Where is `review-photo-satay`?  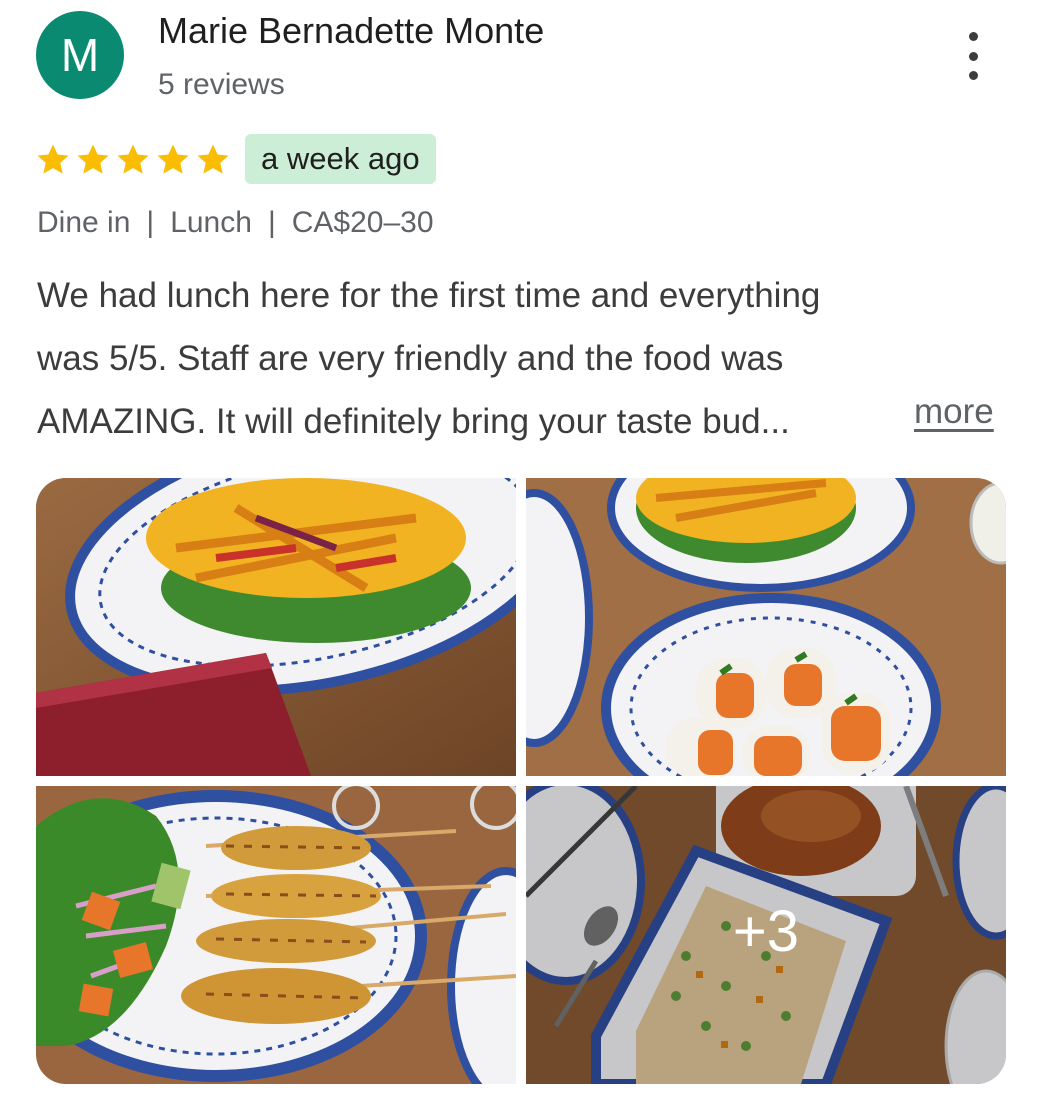
review-photo-satay is located at coordinates (276, 935).